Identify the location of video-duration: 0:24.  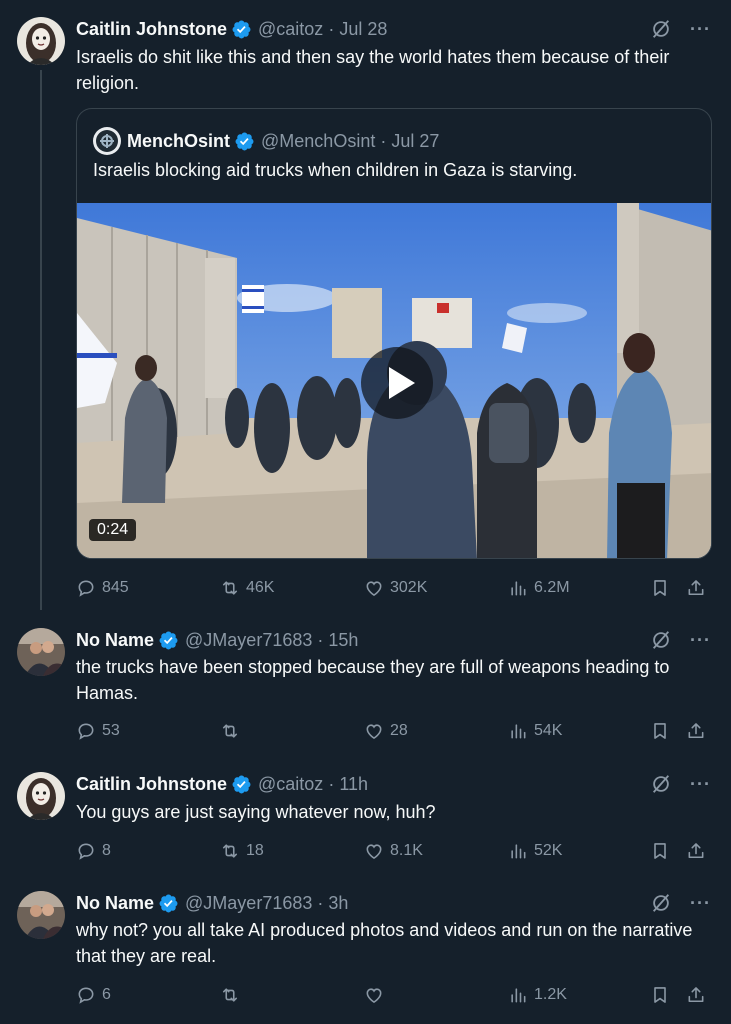
(113, 530).